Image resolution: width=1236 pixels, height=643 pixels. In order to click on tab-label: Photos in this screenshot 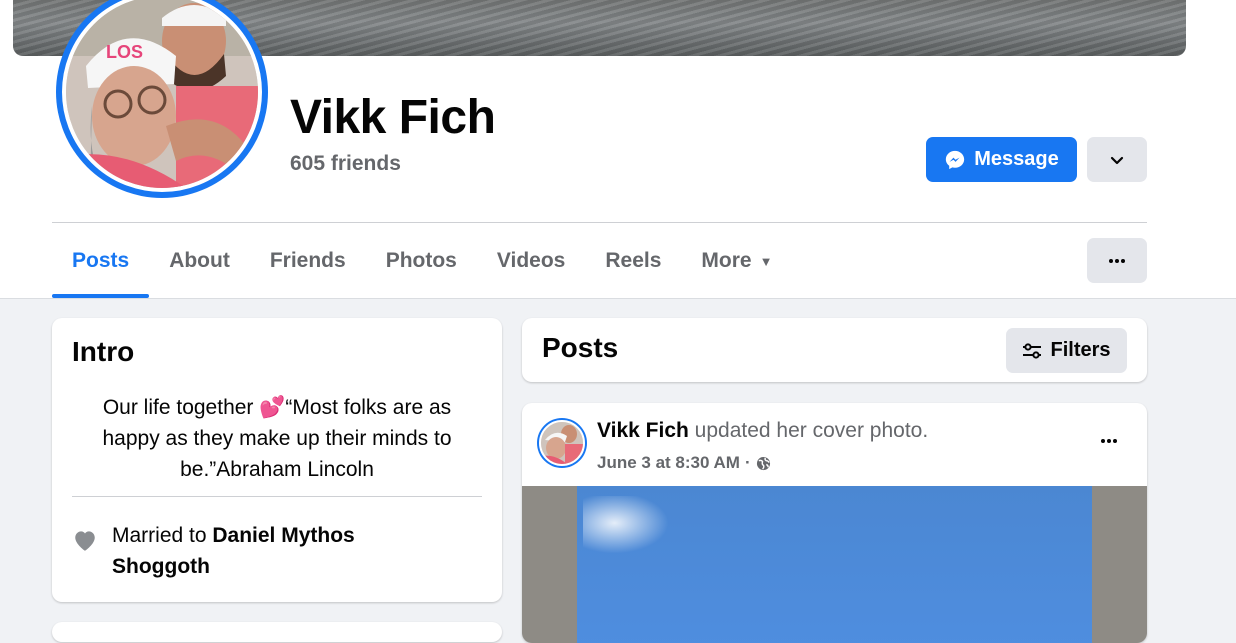, I will do `click(421, 260)`.